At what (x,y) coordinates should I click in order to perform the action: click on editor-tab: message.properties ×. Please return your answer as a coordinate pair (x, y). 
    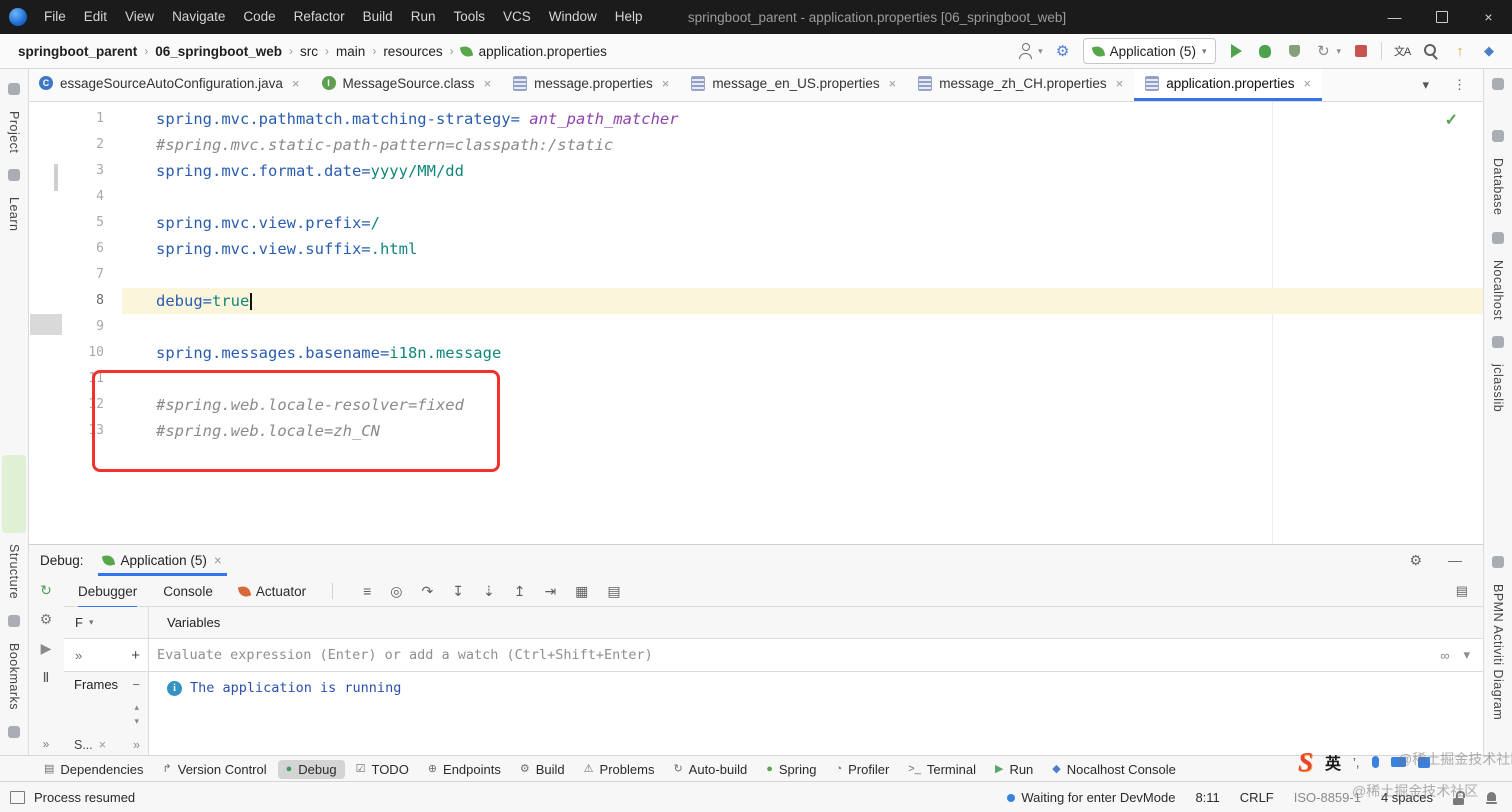
    Looking at the image, I should click on (591, 84).